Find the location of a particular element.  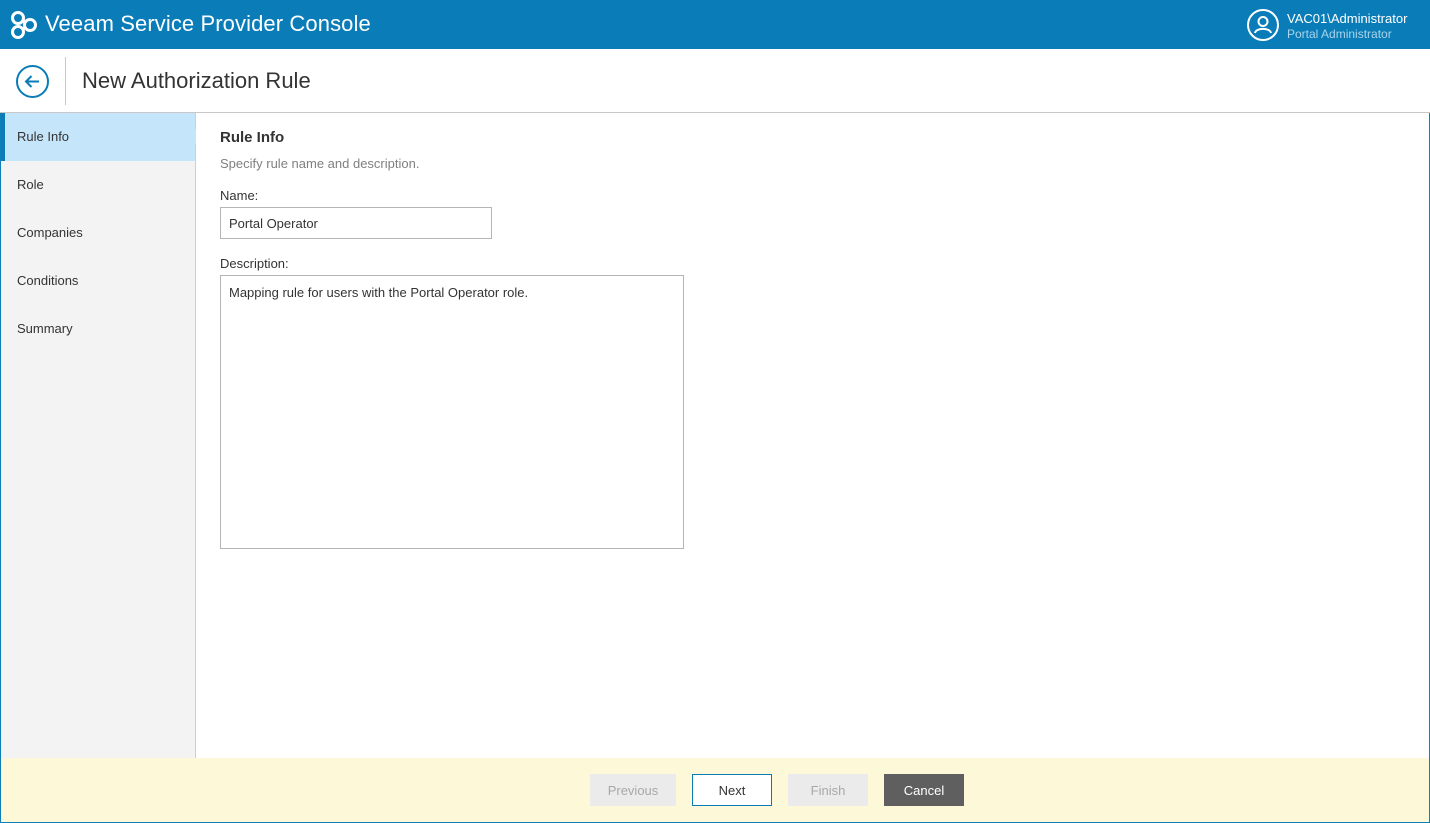

step-label: Conditions is located at coordinates (48, 280).